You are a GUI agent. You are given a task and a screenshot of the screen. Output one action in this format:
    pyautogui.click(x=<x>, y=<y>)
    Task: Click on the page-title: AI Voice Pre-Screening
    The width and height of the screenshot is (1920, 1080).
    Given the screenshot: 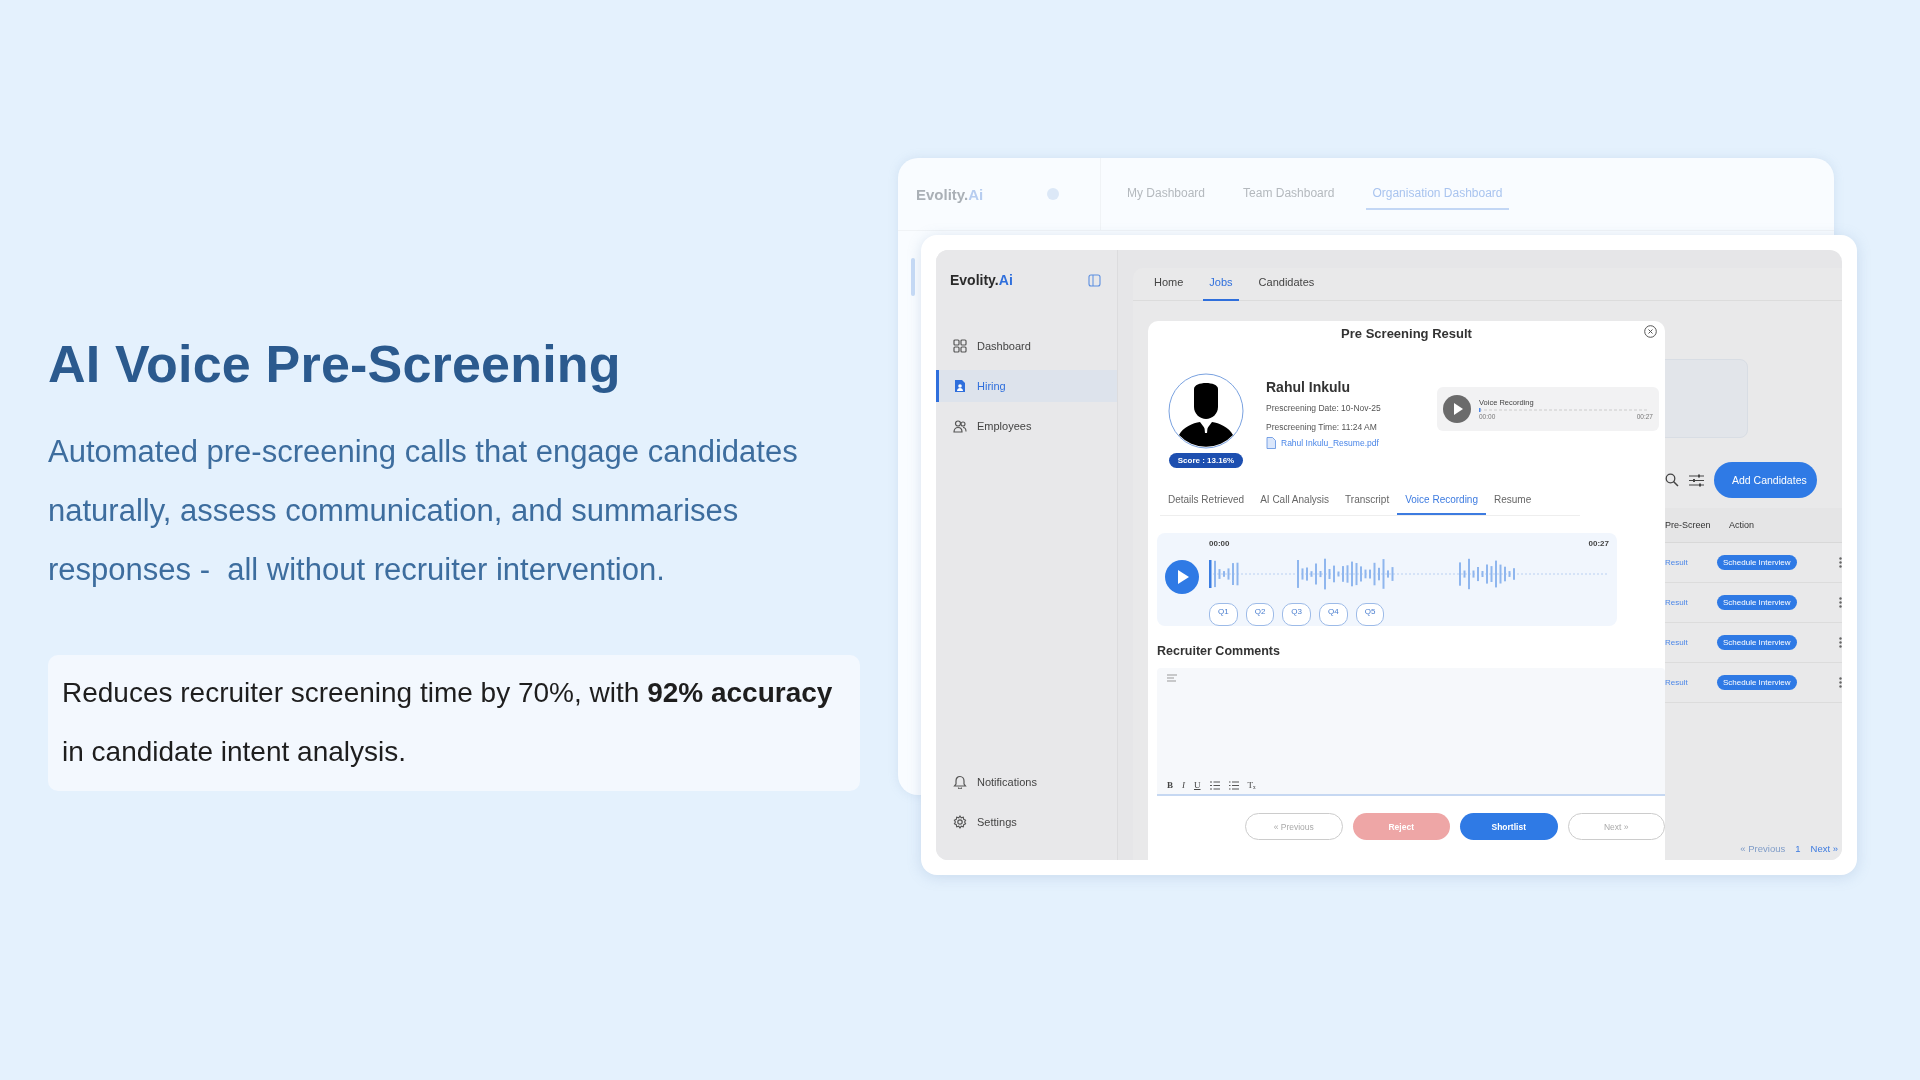 What is the action you would take?
    pyautogui.click(x=335, y=364)
    